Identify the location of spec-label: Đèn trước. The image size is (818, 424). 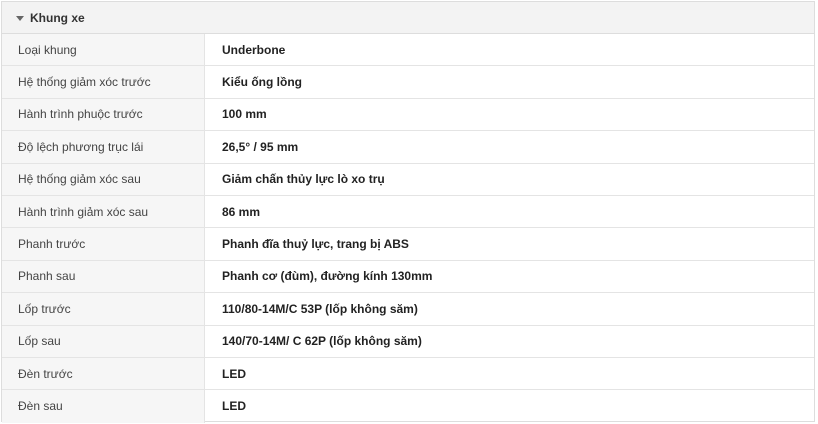
(103, 373).